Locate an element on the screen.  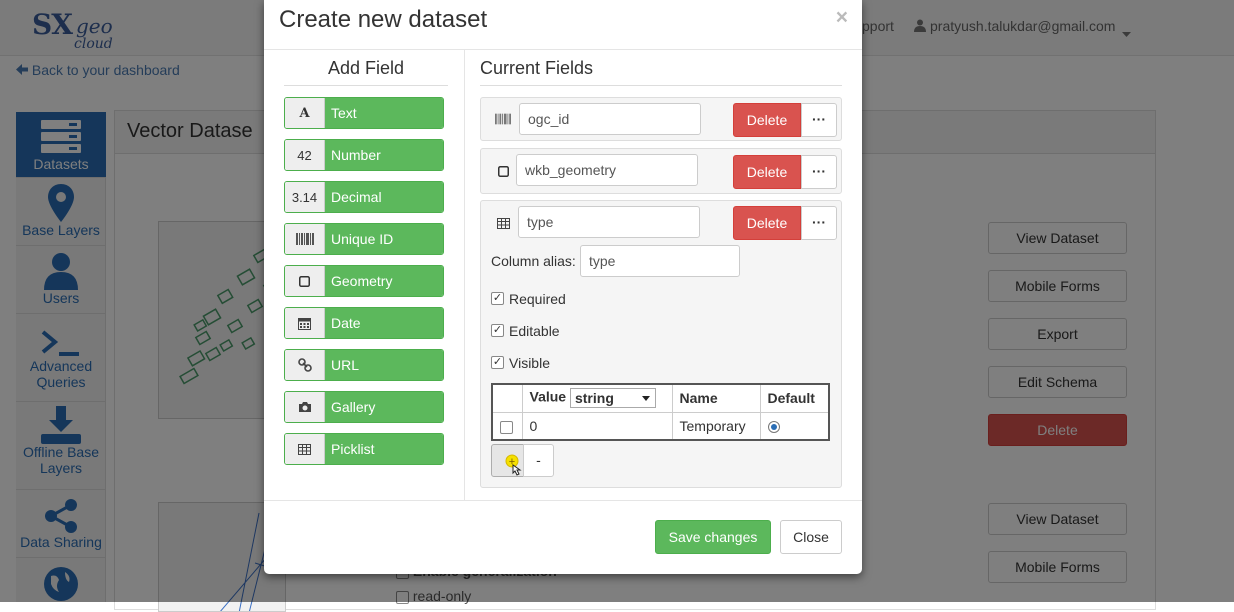
picklist-header-row: Value string Name Default is located at coordinates (660, 398).